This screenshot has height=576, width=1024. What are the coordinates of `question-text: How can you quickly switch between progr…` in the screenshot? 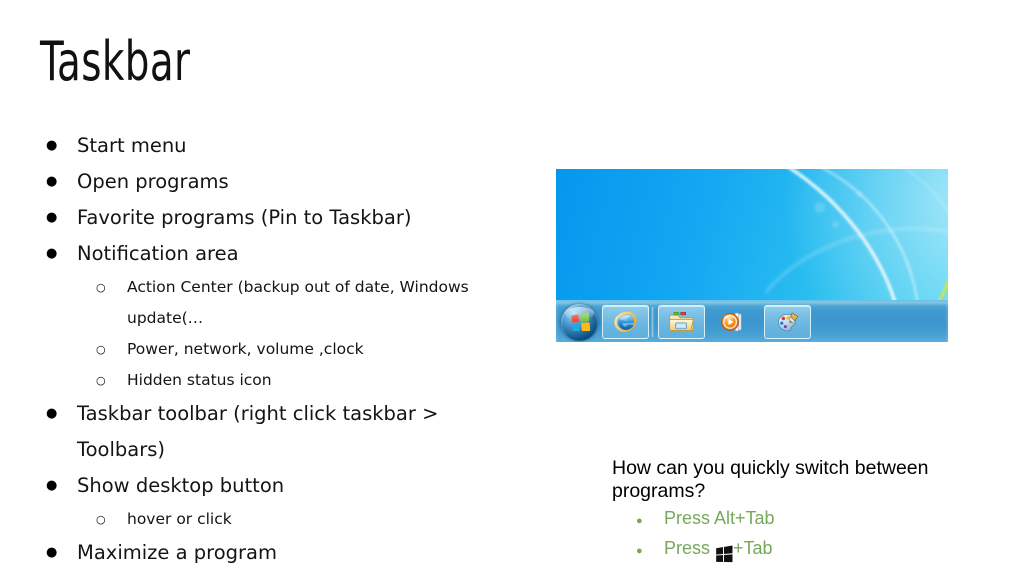 It's located at (770, 479).